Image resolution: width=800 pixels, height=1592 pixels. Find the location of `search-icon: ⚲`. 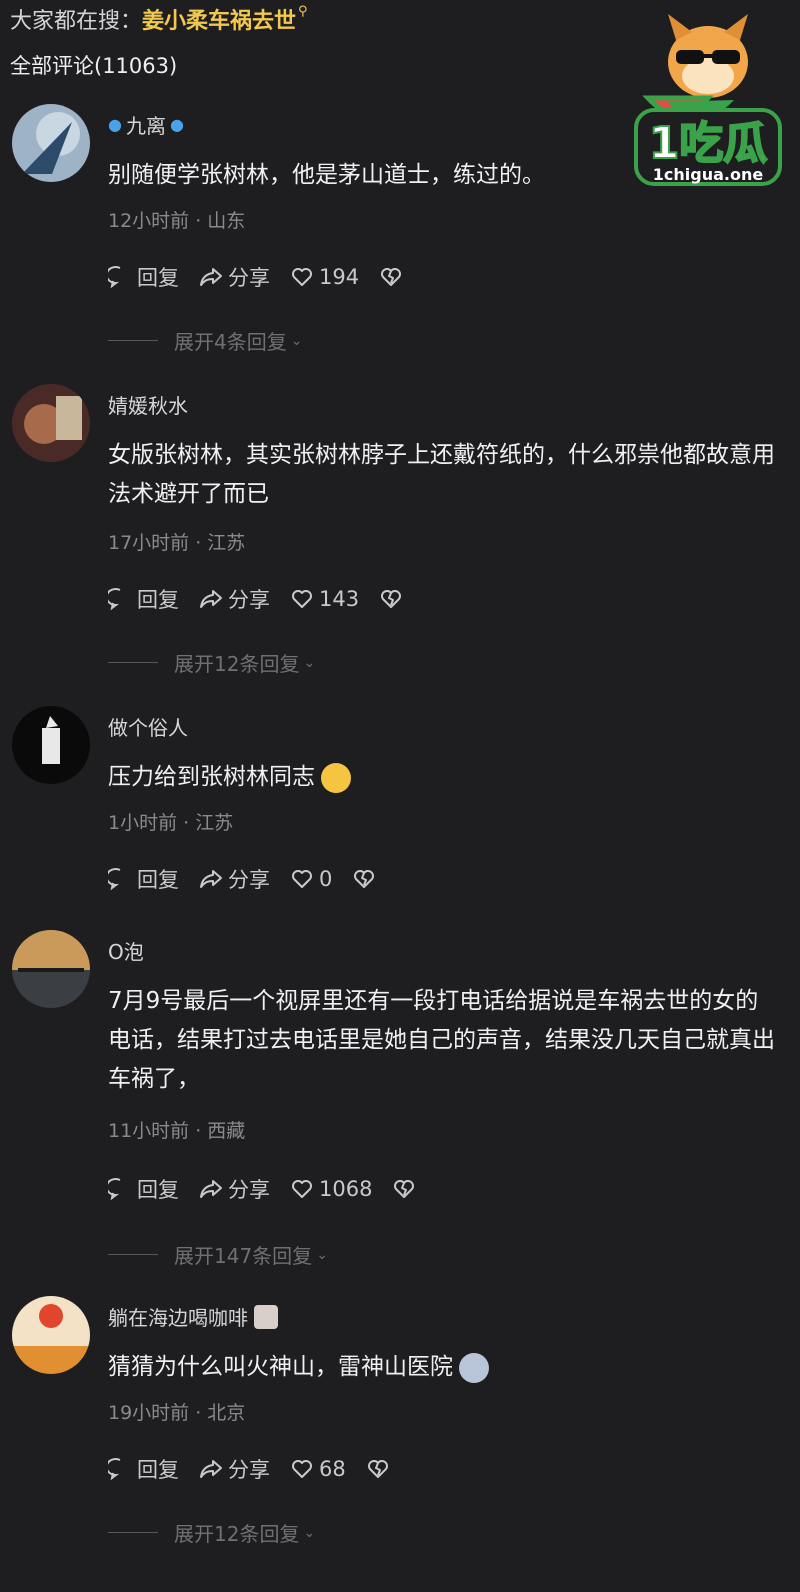

search-icon: ⚲ is located at coordinates (303, 11).